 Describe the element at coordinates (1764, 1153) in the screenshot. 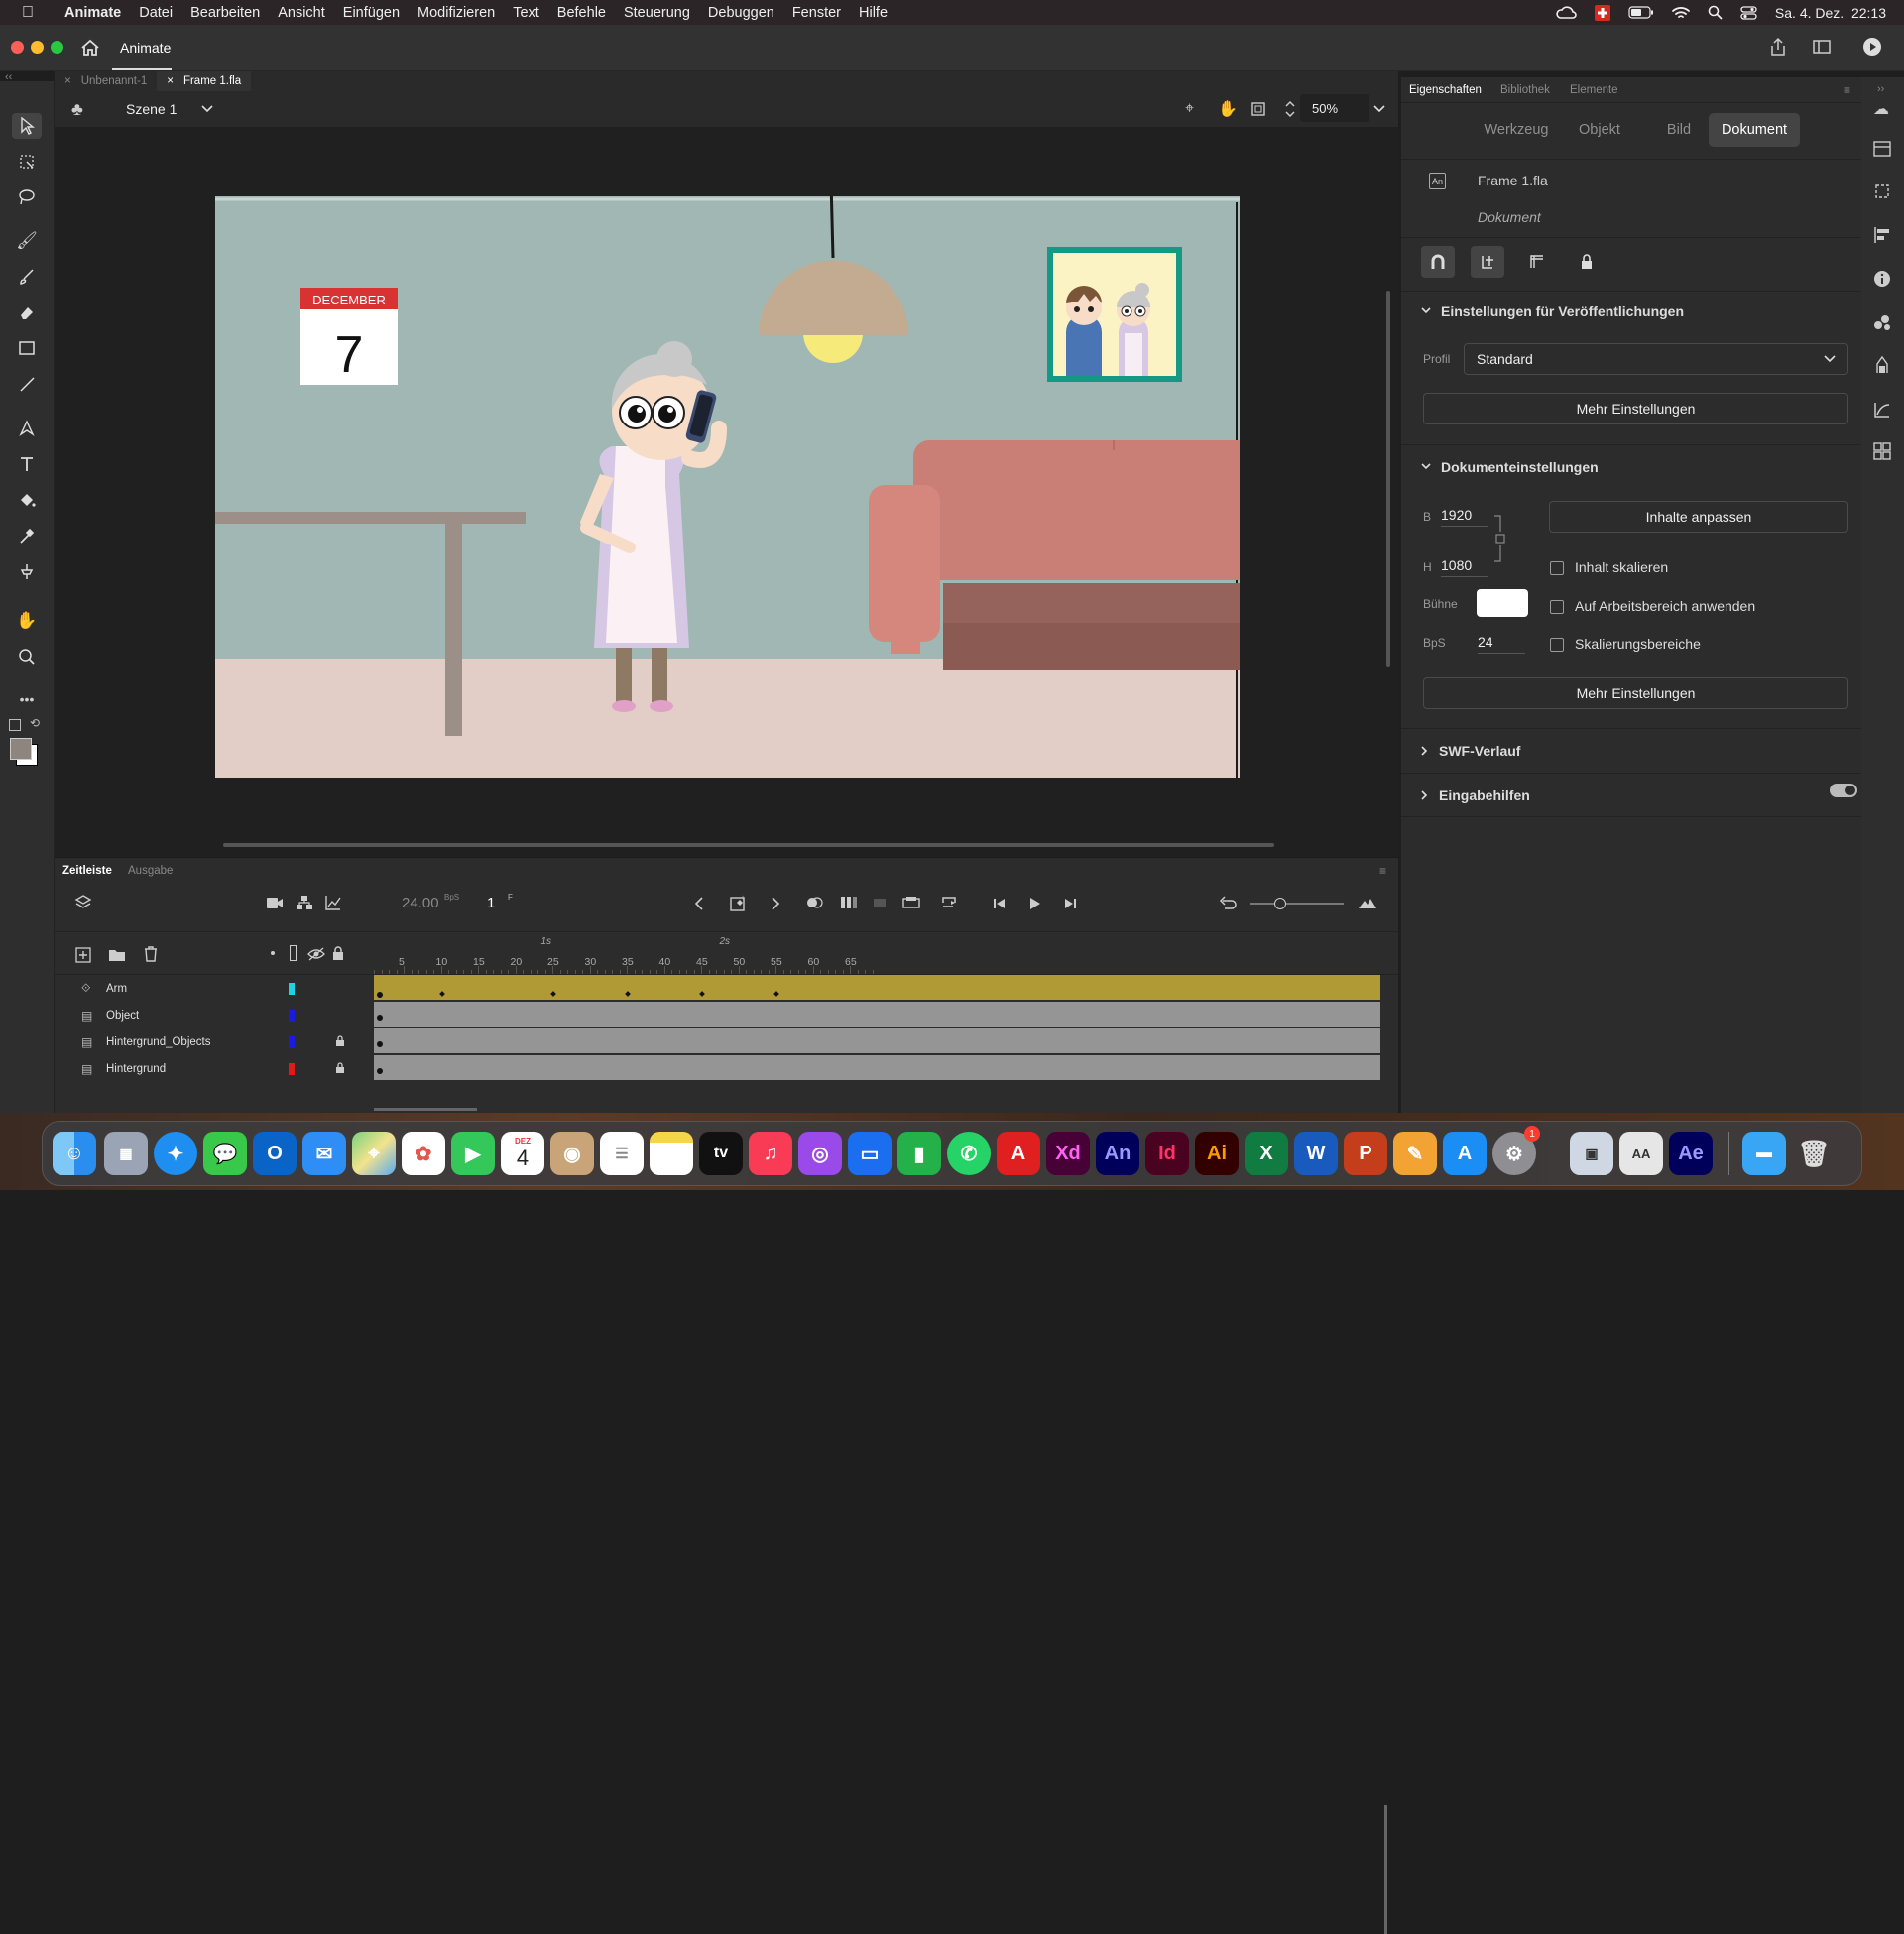

I see `downloads-folder-icon: ▬` at that location.